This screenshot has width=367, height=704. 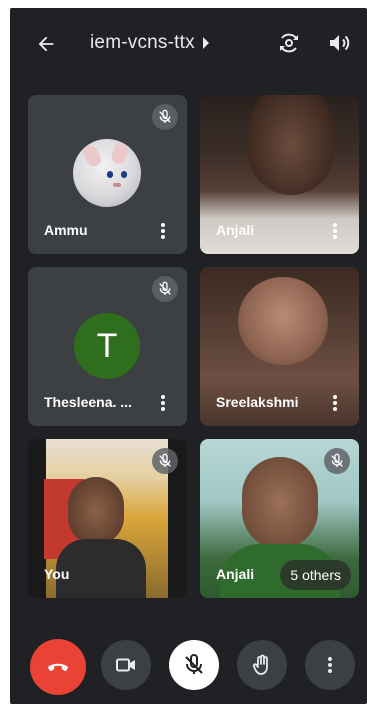 I want to click on participant-tile: Sreelakshmi, so click(x=279, y=346).